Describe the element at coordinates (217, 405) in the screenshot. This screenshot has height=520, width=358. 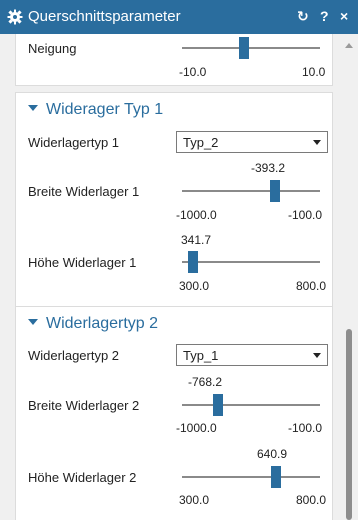
I see `breite-2-slider-thumb` at that location.